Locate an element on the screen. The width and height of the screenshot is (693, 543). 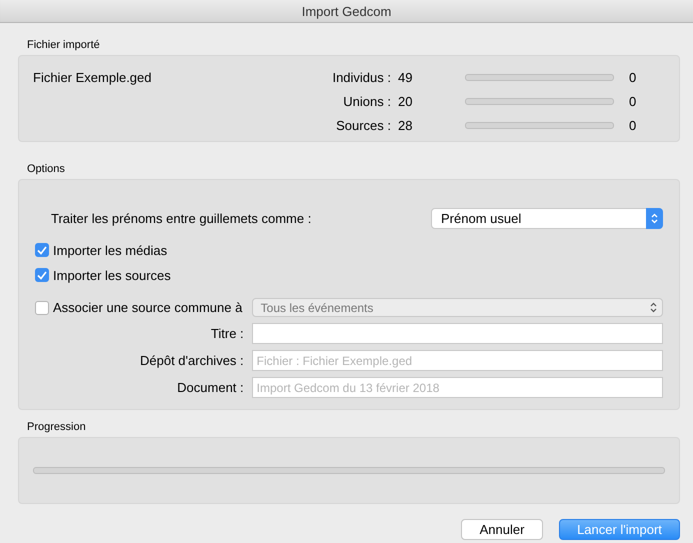
stepper-icon is located at coordinates (654, 218).